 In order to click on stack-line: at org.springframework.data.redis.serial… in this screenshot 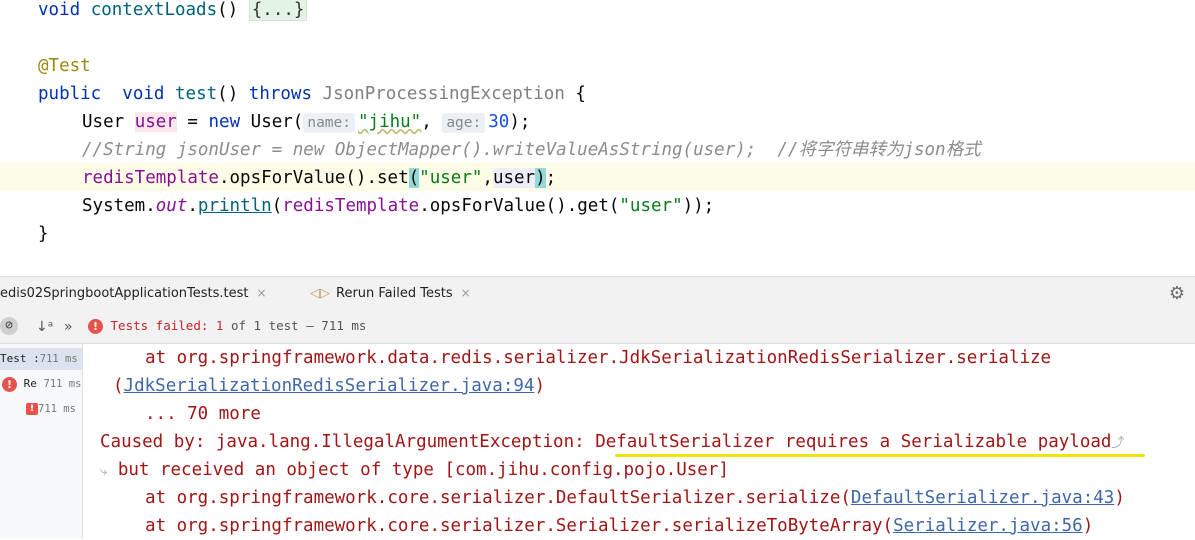, I will do `click(598, 358)`.